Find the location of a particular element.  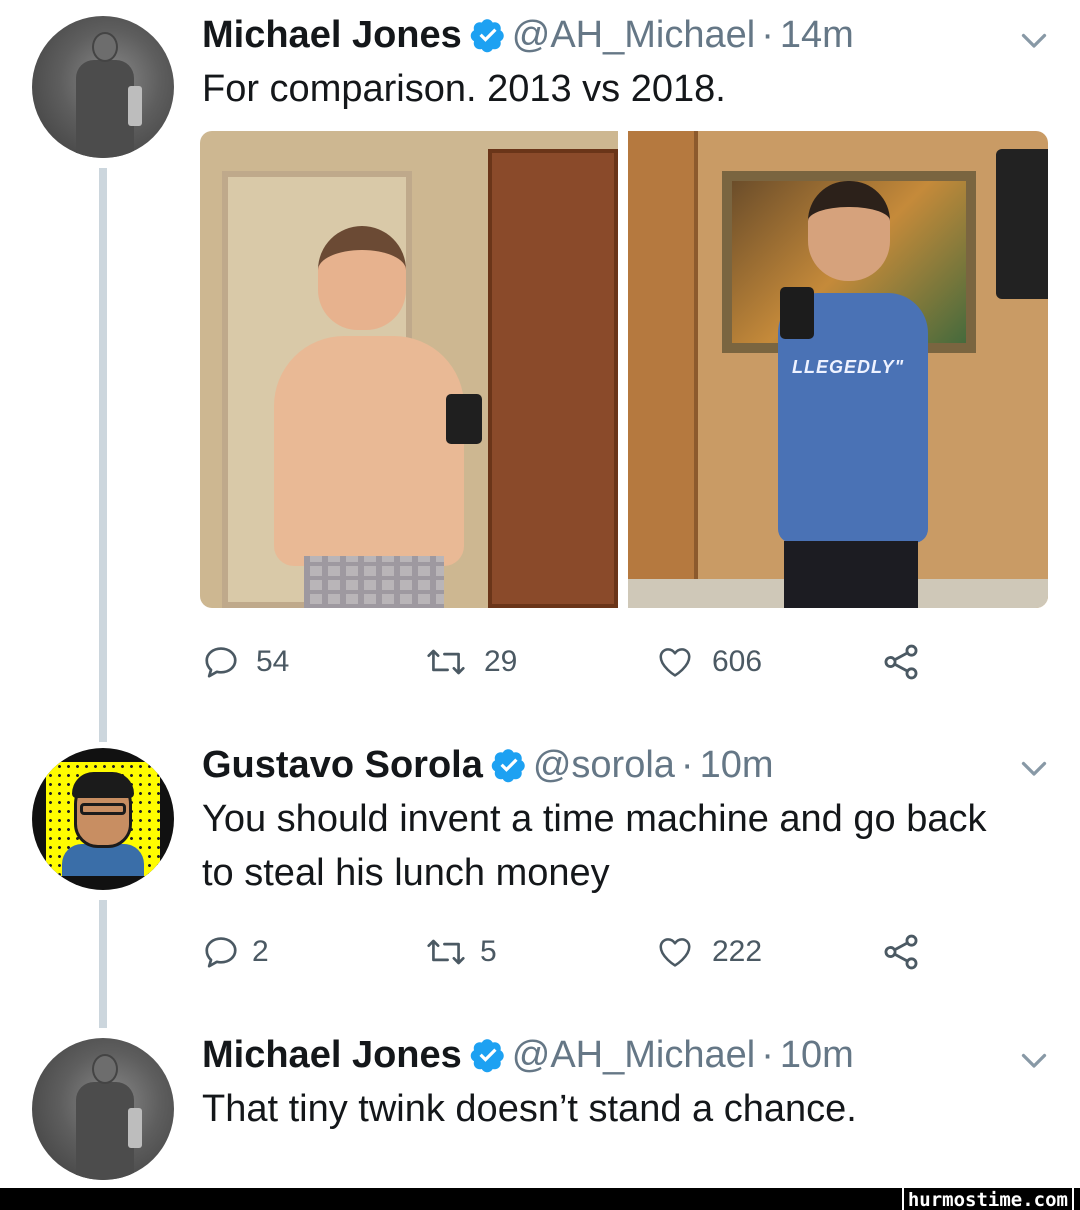

retweet-button: 5 is located at coordinates (460, 952).